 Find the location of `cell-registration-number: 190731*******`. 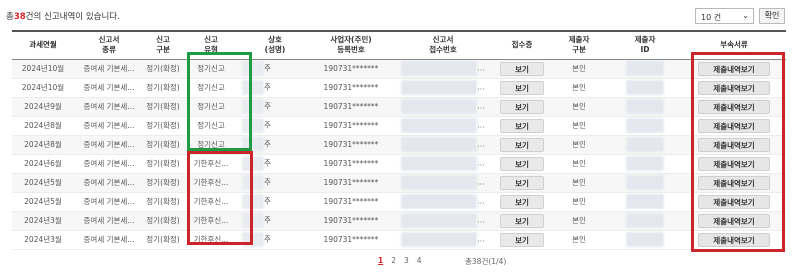

cell-registration-number: 190731******* is located at coordinates (351, 240).